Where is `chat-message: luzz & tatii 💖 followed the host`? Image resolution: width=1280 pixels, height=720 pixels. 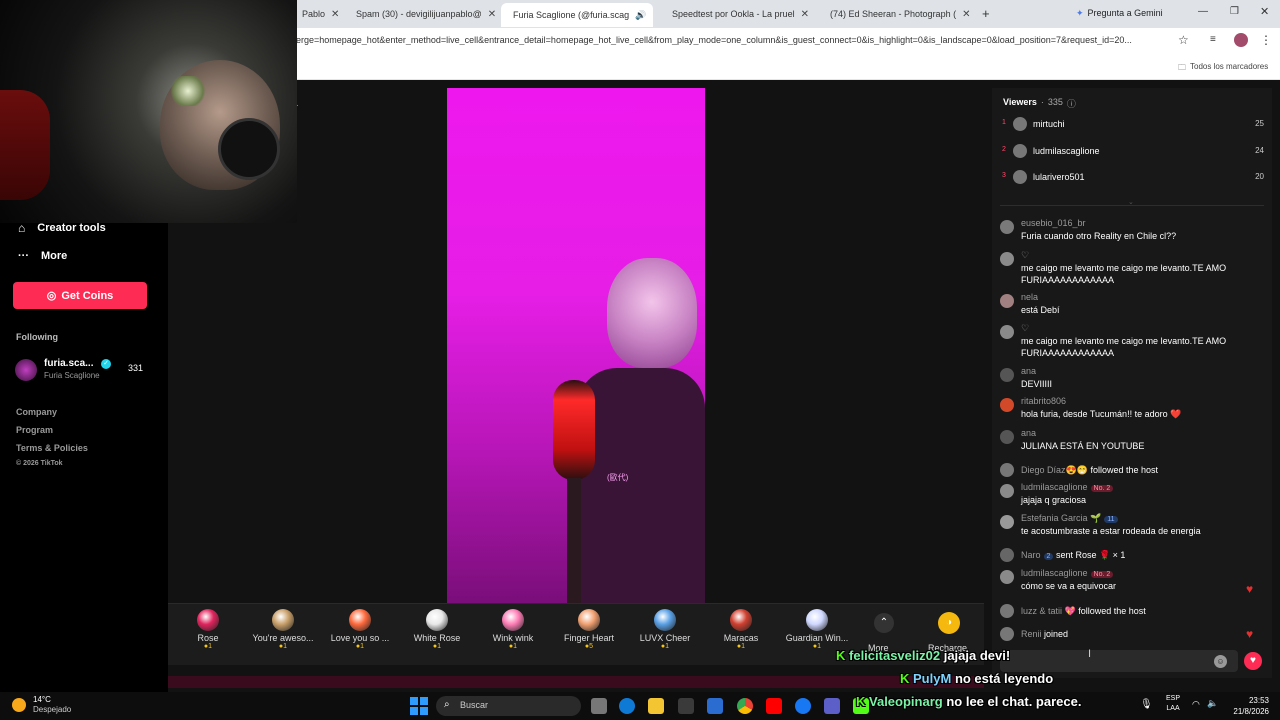
chat-message: luzz & tatii 💖 followed the host is located at coordinates (1132, 610).